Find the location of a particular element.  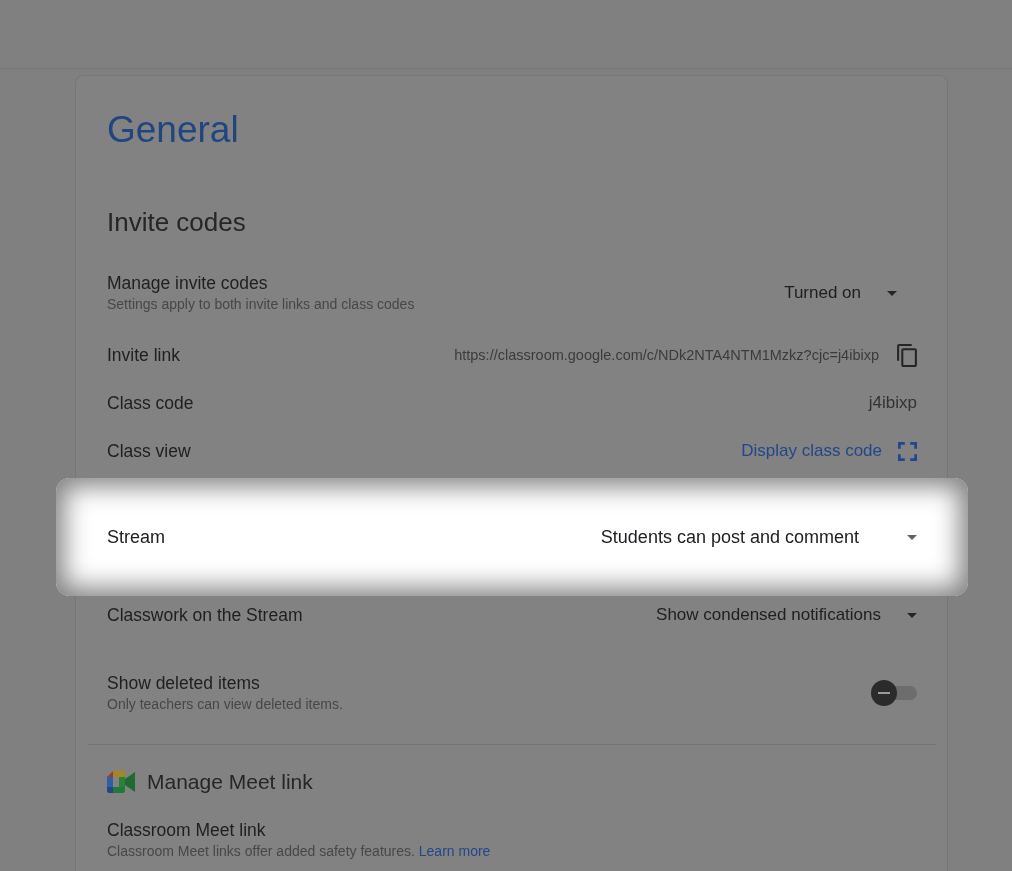

setting-label: Class view is located at coordinates (149, 451).